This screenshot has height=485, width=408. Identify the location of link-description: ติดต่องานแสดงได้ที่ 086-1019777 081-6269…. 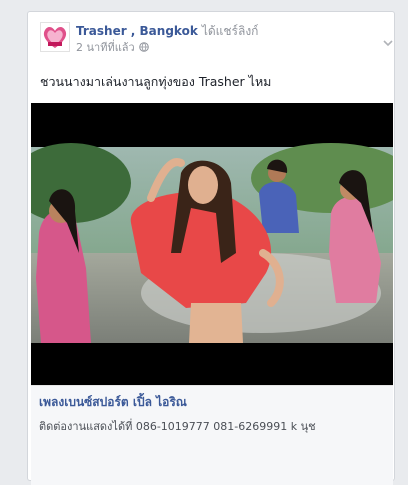
(177, 426).